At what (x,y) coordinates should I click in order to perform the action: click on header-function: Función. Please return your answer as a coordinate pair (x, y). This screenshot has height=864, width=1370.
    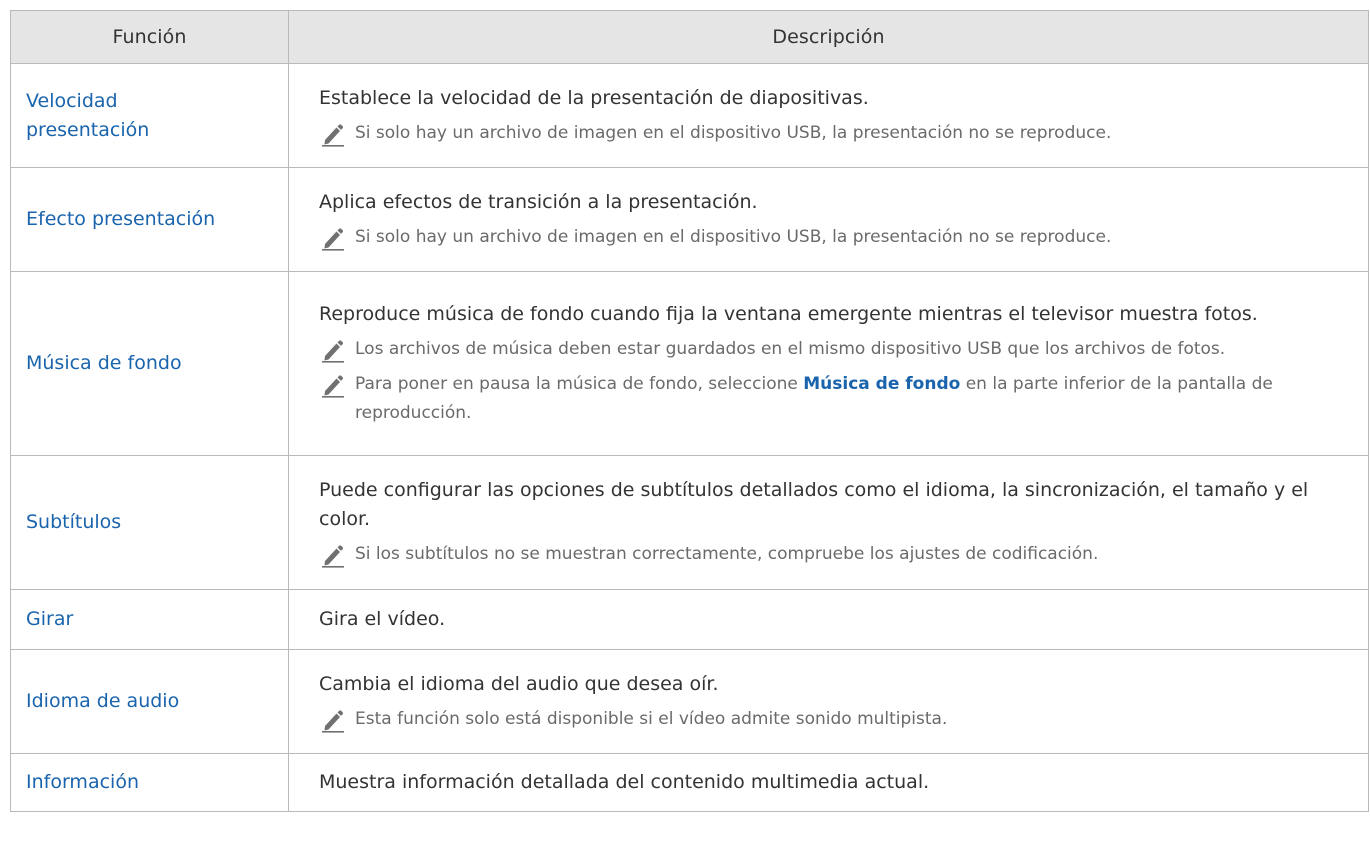
    Looking at the image, I should click on (149, 37).